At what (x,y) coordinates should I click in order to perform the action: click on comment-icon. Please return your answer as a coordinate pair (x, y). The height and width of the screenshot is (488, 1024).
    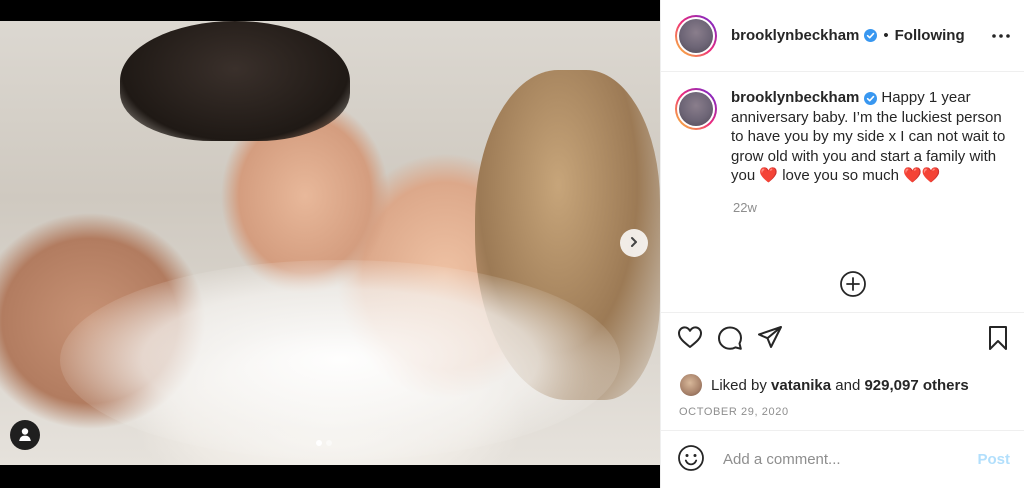
    Looking at the image, I should click on (730, 340).